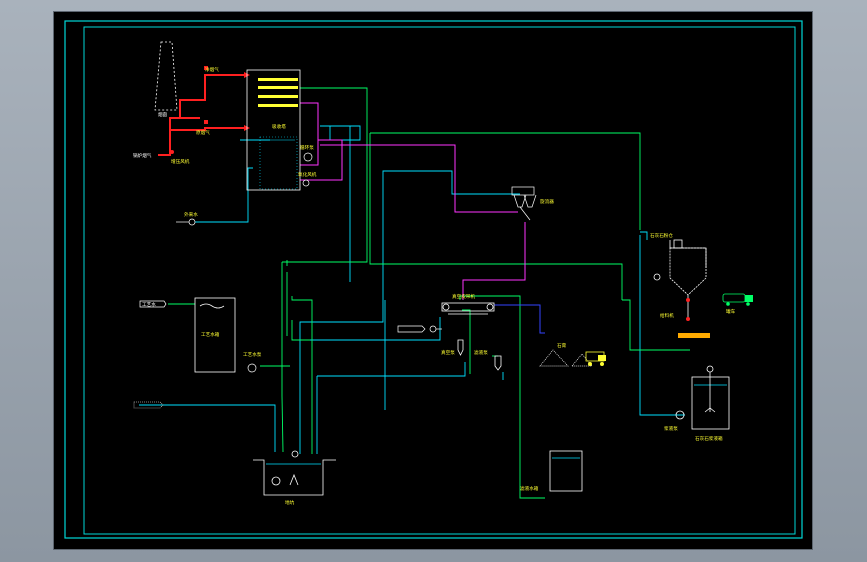  I want to click on gypsum-truck, so click(595, 358).